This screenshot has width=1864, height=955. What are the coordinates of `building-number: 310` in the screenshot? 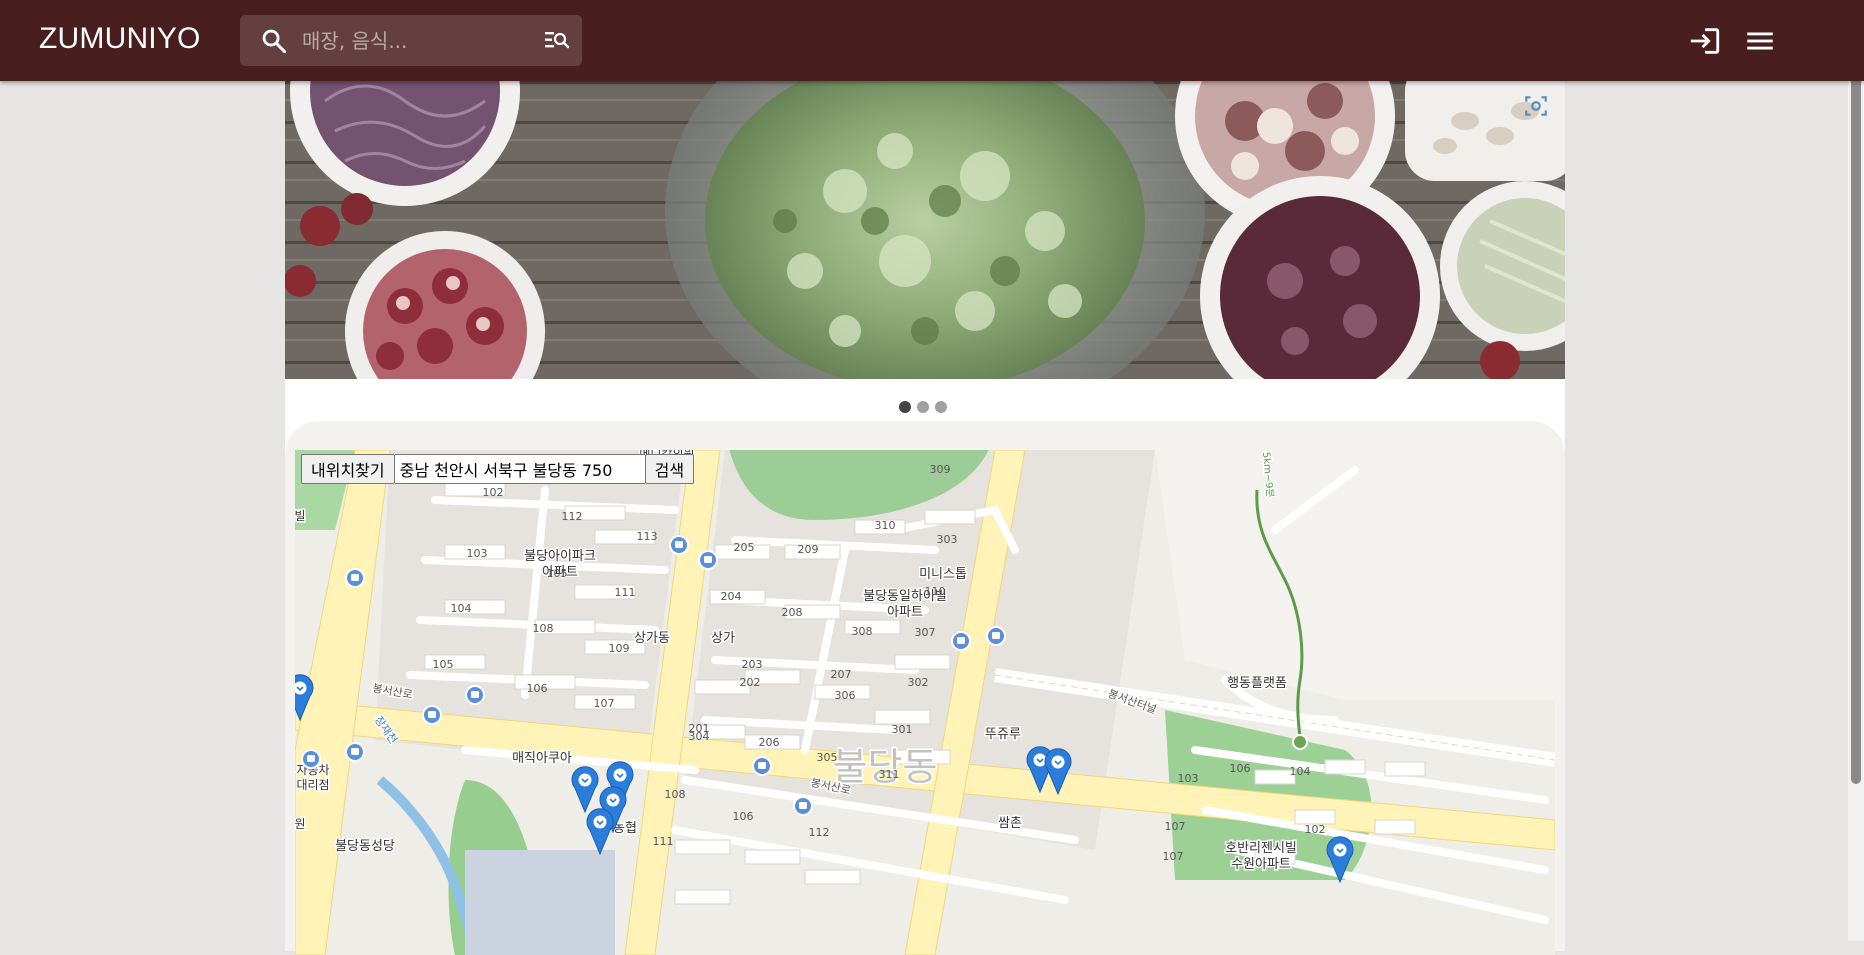 It's located at (885, 525).